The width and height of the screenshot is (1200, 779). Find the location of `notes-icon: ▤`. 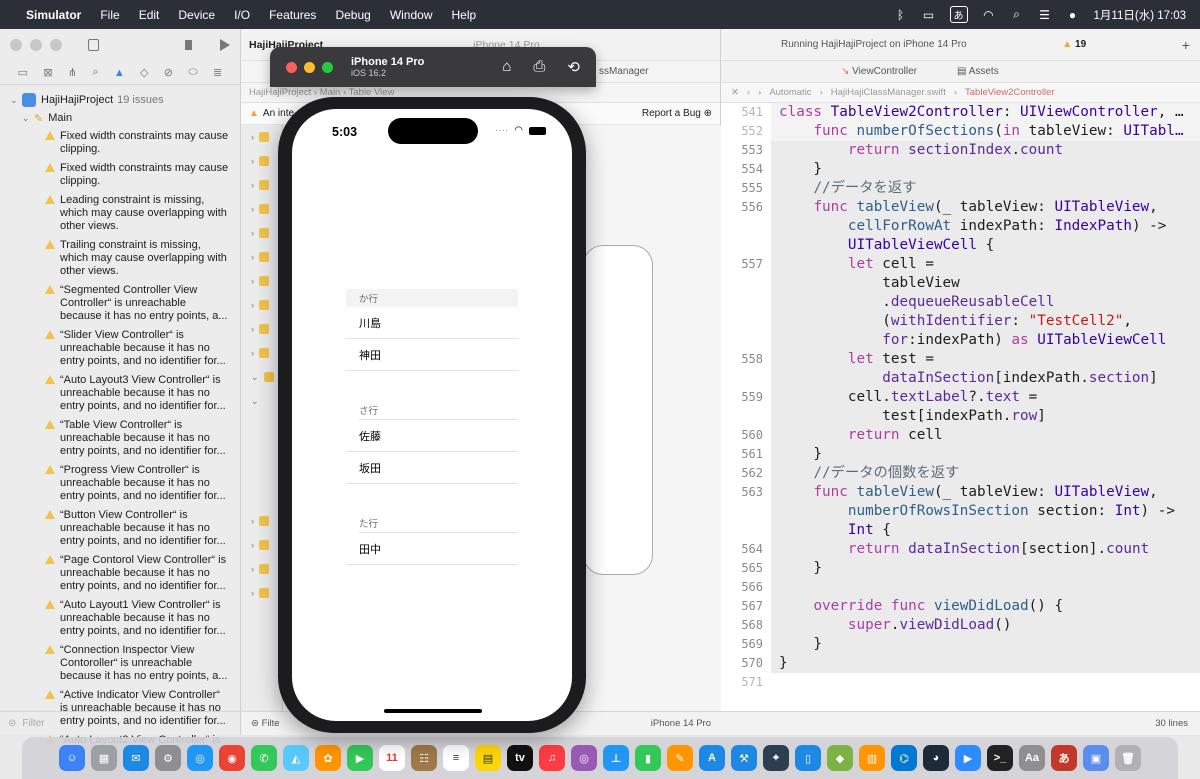

notes-icon: ▤ is located at coordinates (488, 758).